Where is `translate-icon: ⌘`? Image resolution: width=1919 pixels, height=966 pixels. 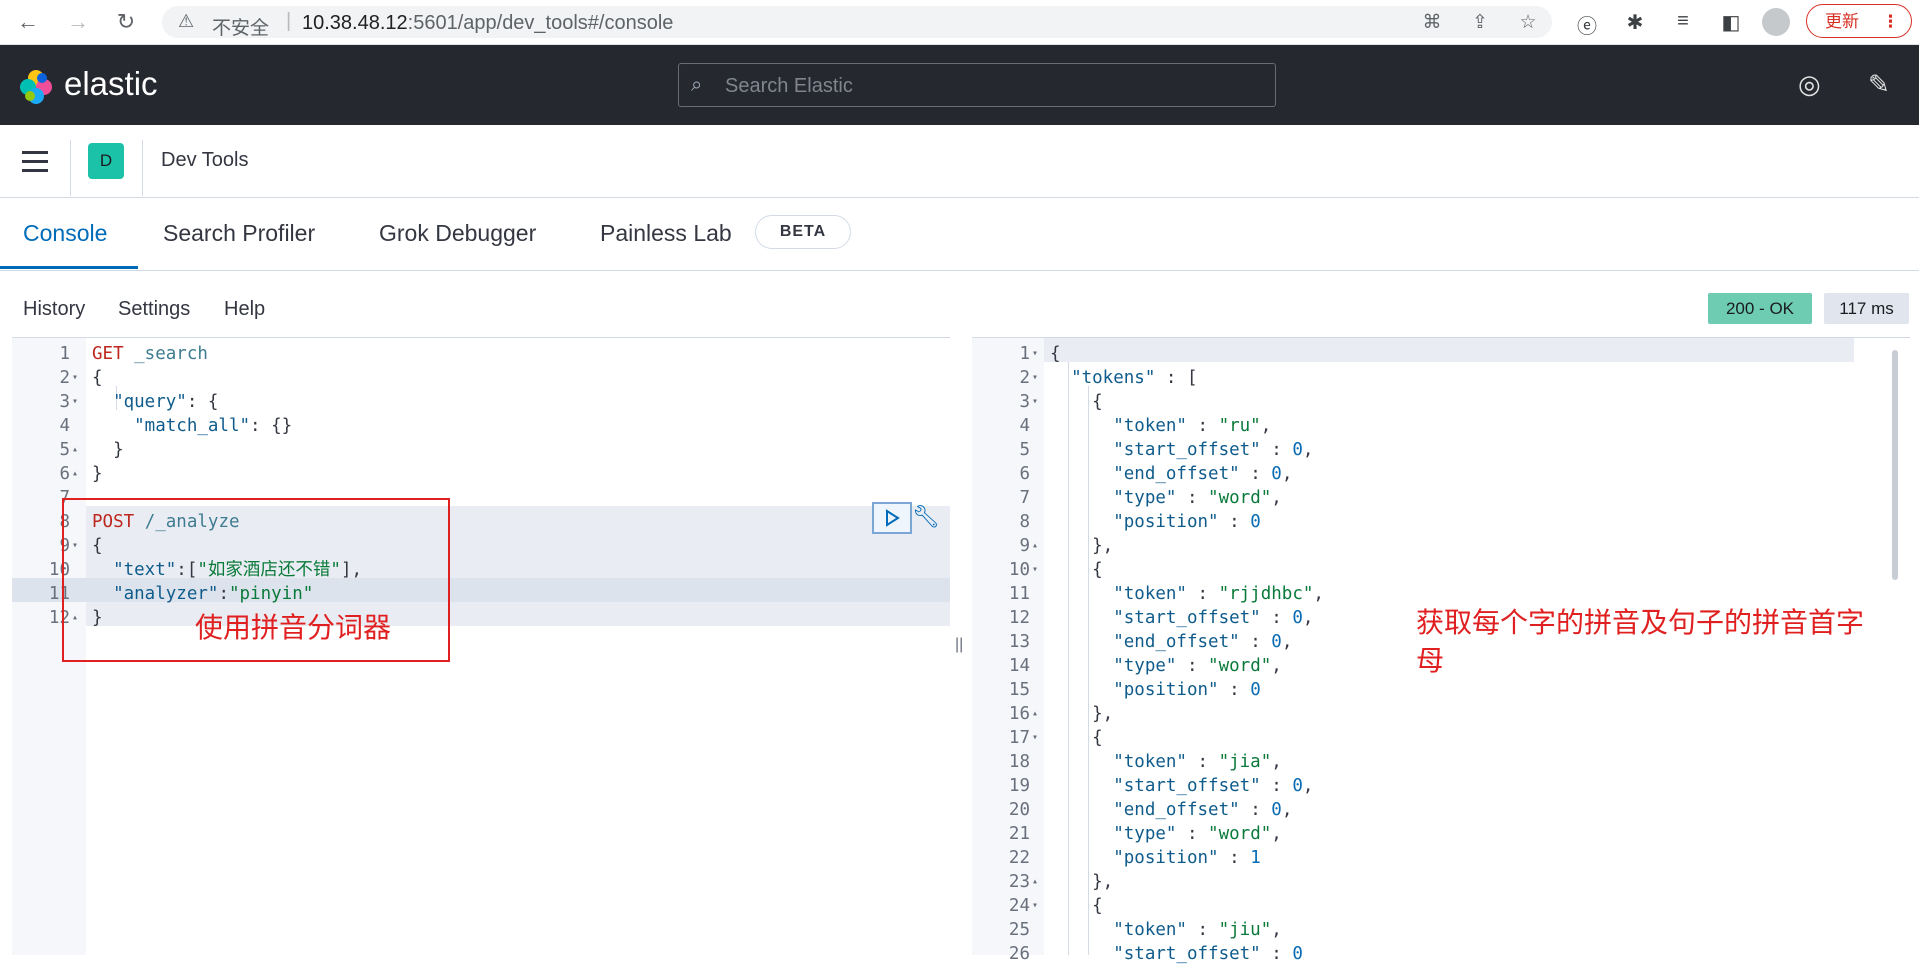
translate-icon: ⌘ is located at coordinates (1432, 22).